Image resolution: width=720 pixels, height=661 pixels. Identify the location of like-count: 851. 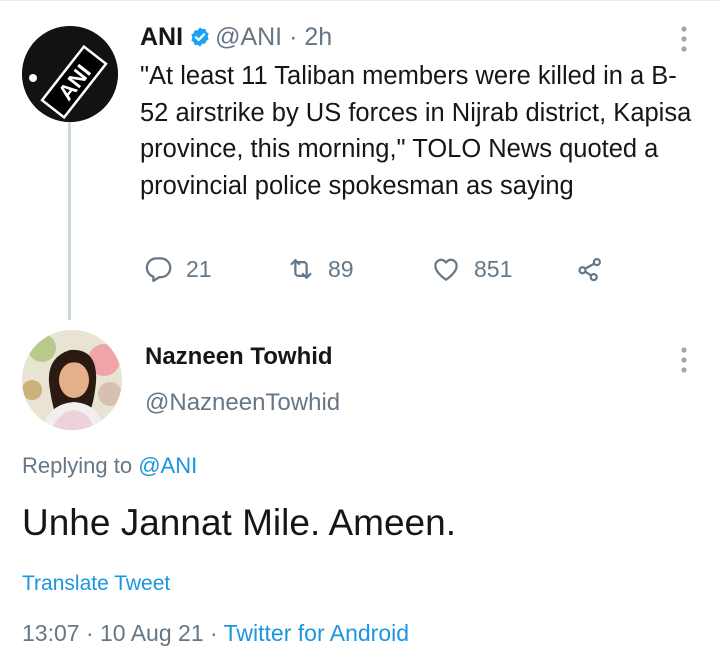
(493, 268).